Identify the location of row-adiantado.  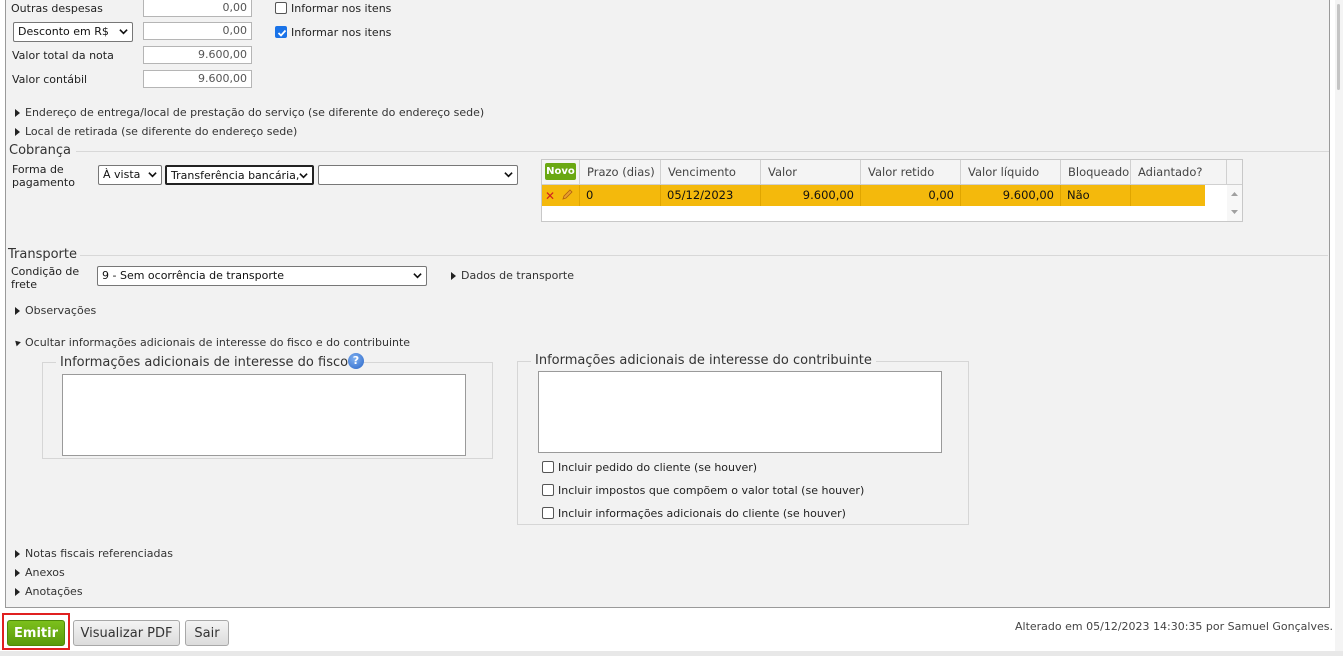
(1168, 195).